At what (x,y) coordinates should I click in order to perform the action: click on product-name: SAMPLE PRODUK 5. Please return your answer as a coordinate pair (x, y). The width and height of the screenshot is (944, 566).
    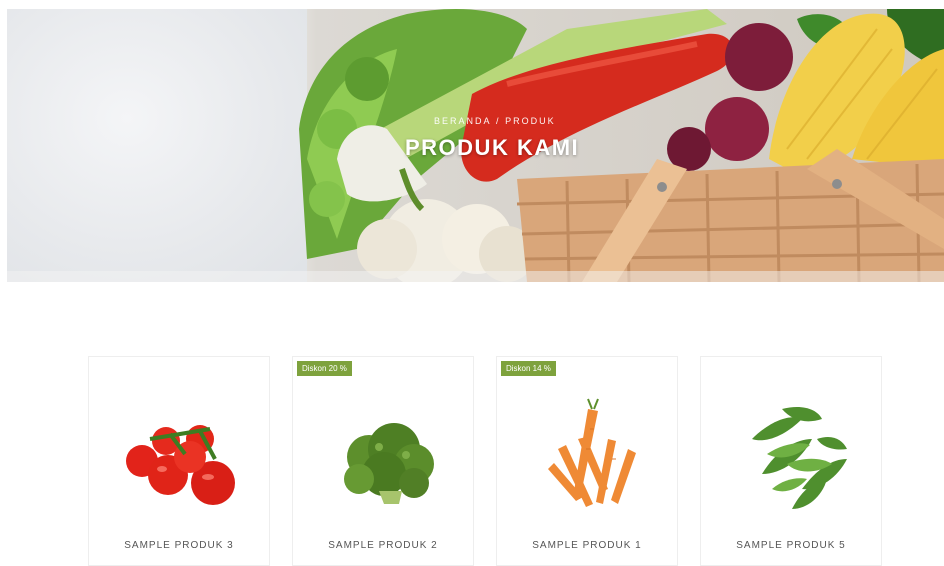
    Looking at the image, I should click on (791, 545).